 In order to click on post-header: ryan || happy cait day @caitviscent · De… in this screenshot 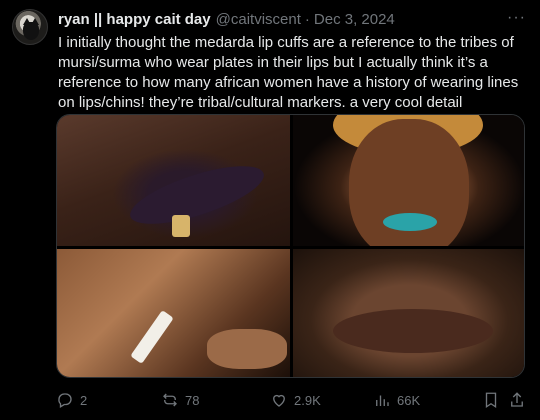, I will do `click(279, 21)`.